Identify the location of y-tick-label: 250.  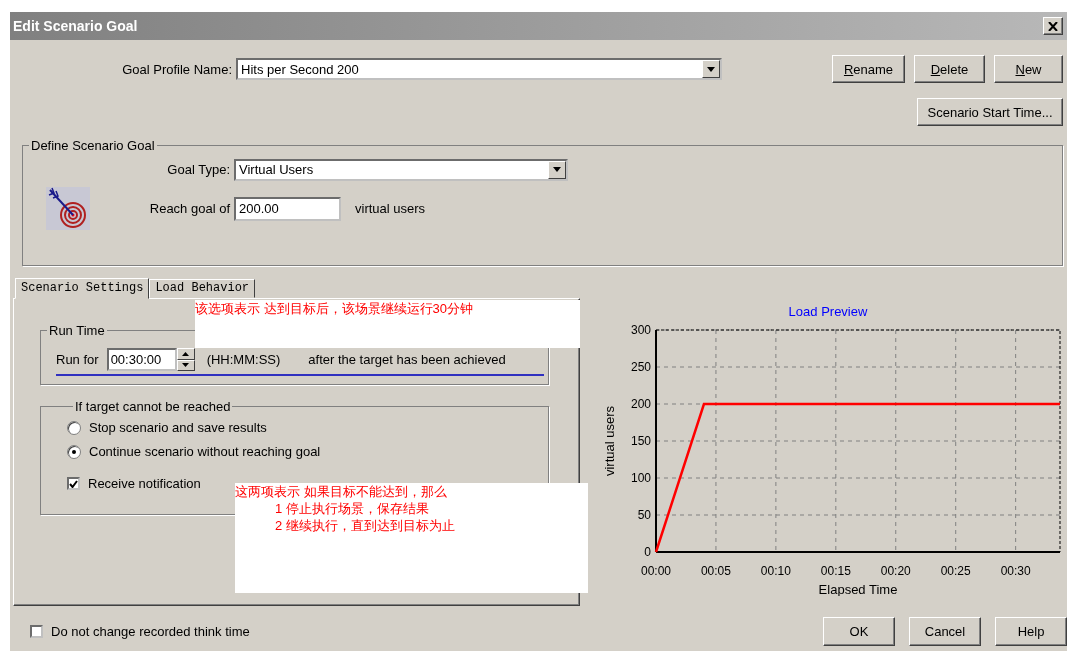
(640, 367).